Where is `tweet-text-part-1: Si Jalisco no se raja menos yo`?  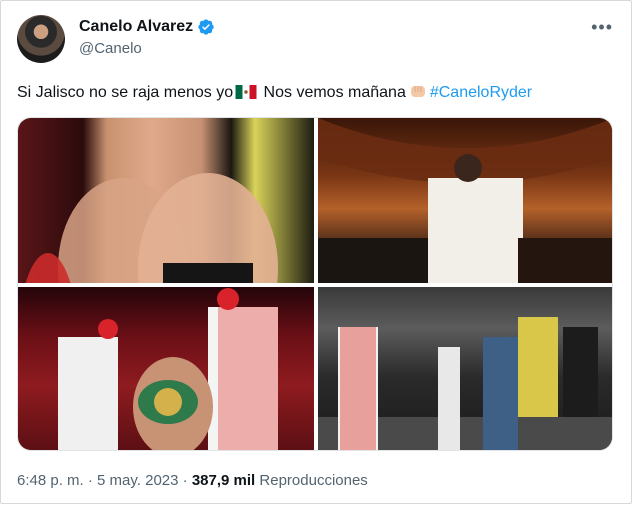 tweet-text-part-1: Si Jalisco no se raja menos yo is located at coordinates (125, 92).